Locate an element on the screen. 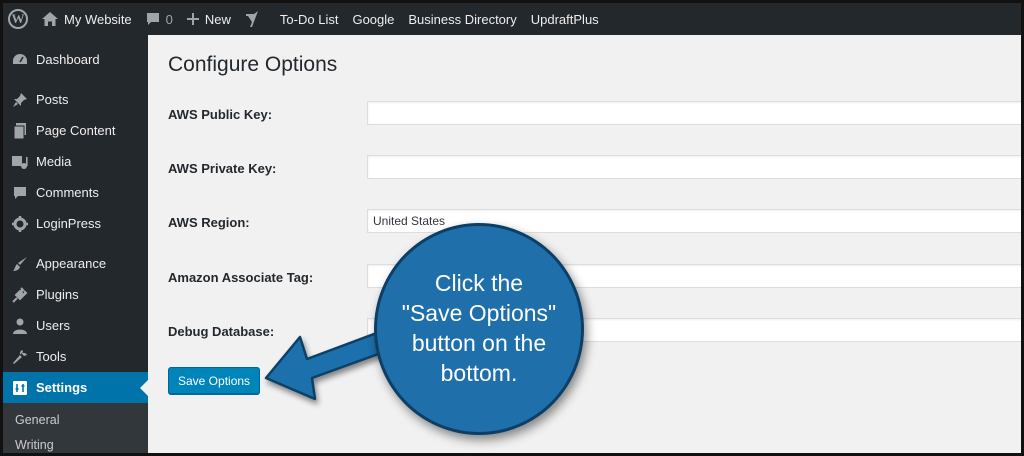 The image size is (1024, 456). comments-link: 0 is located at coordinates (159, 19).